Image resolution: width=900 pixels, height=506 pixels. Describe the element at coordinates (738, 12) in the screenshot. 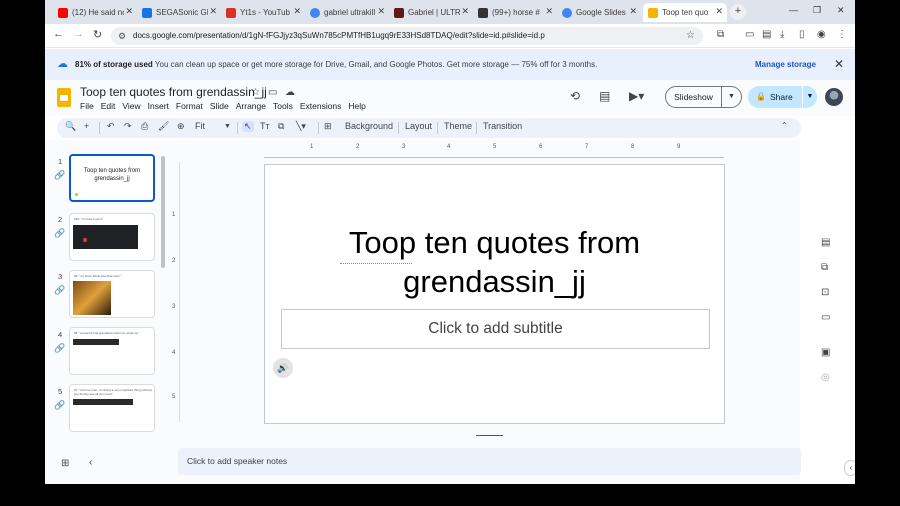

I see `new-tab-button: +` at that location.